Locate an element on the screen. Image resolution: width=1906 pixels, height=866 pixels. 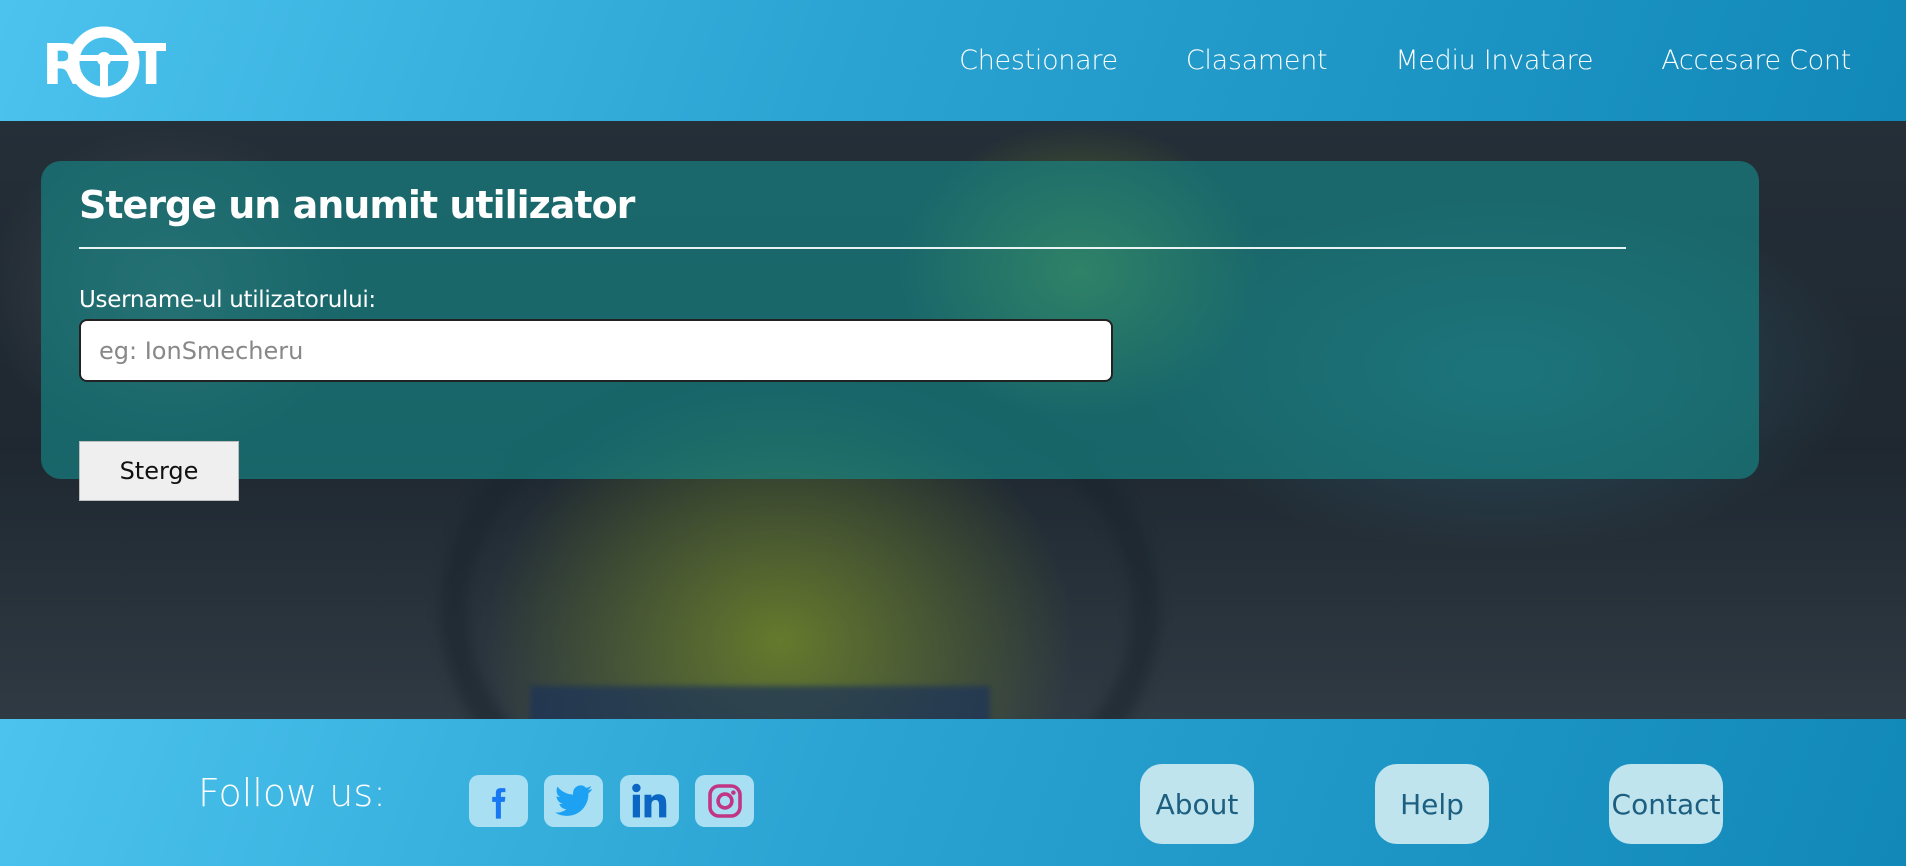
username-label: Username-ul utilizatorului: is located at coordinates (227, 300).